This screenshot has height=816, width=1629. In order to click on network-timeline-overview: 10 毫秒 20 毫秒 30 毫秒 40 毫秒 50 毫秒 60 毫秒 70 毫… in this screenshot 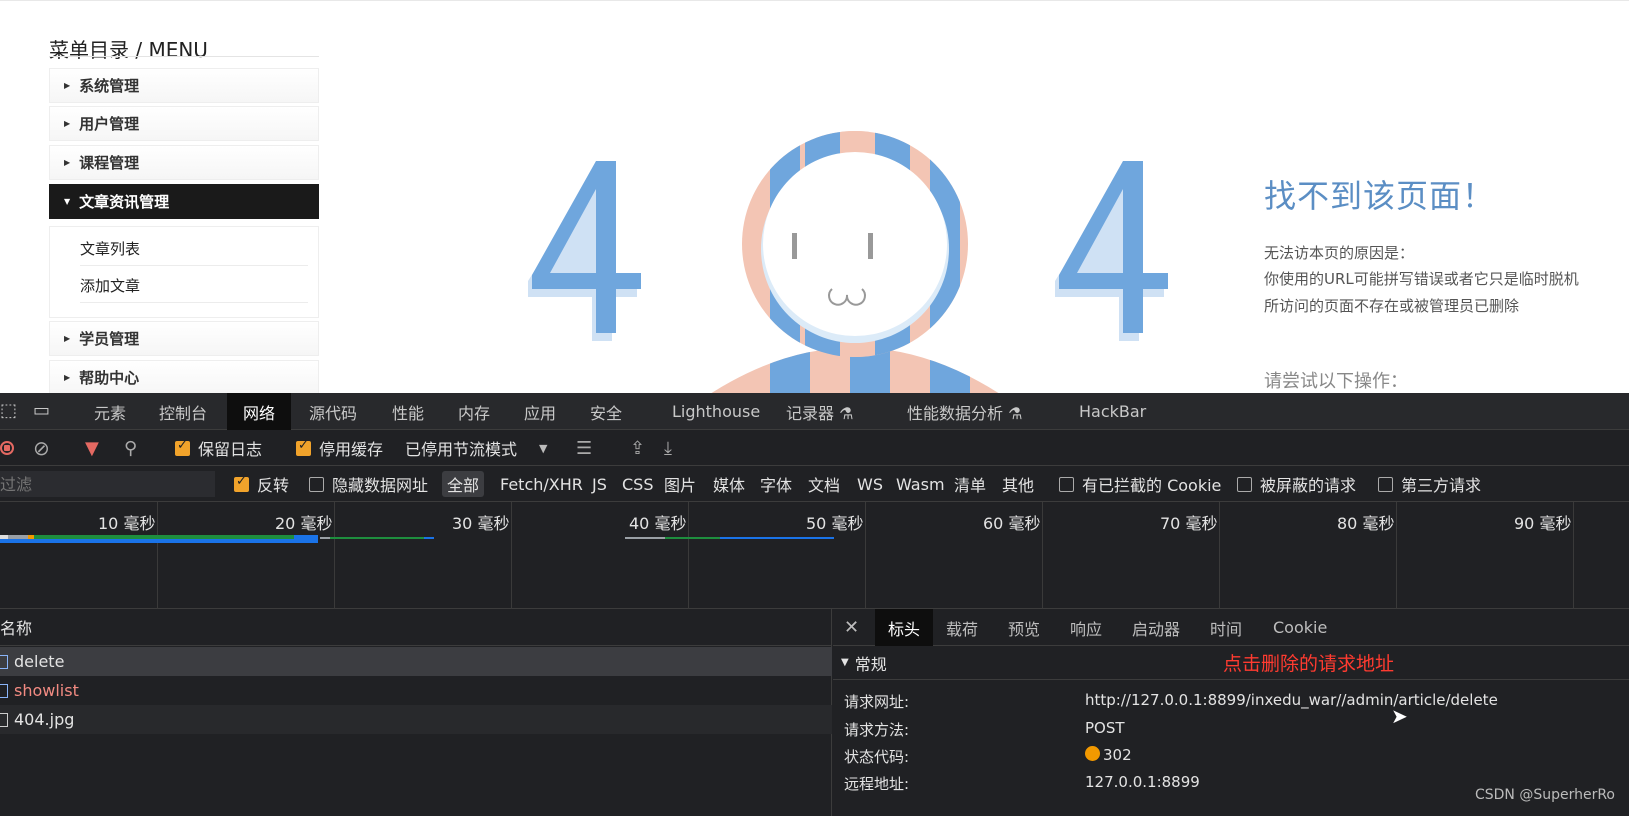, I will do `click(814, 555)`.